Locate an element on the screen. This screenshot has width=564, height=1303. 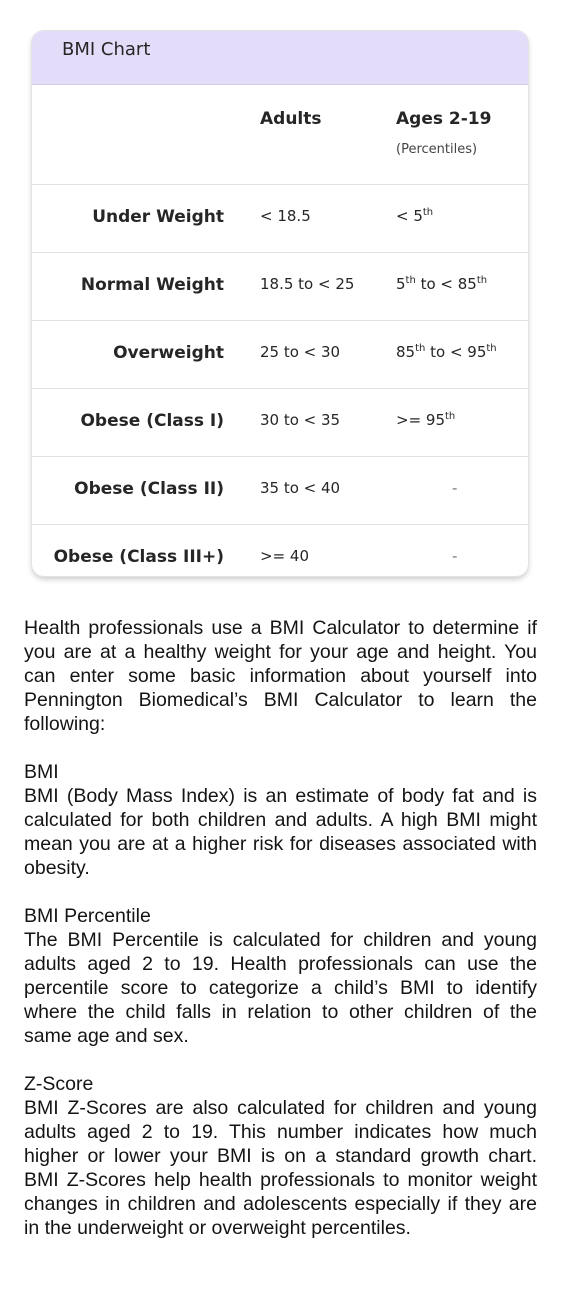
column-header-ages-label: Ages 2-19 is located at coordinates (444, 119).